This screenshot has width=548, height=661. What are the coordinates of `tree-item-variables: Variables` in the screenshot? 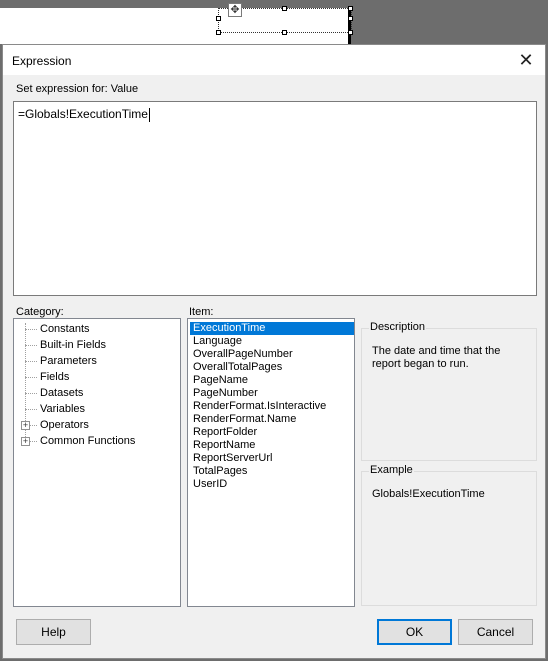 It's located at (97, 409).